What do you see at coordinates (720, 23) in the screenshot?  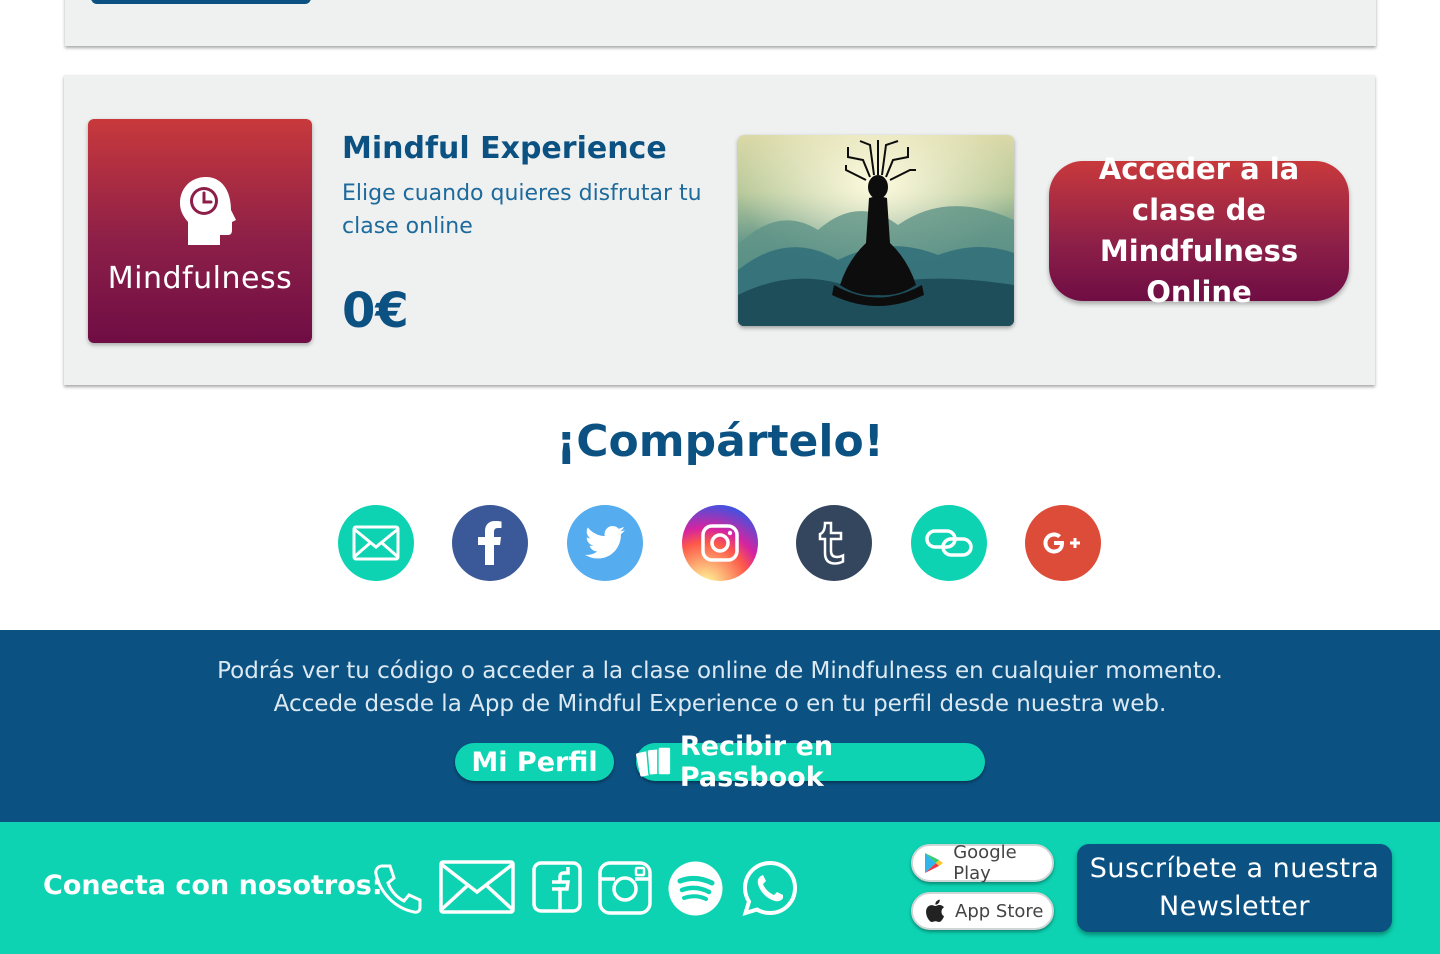 I see `previous-card` at bounding box center [720, 23].